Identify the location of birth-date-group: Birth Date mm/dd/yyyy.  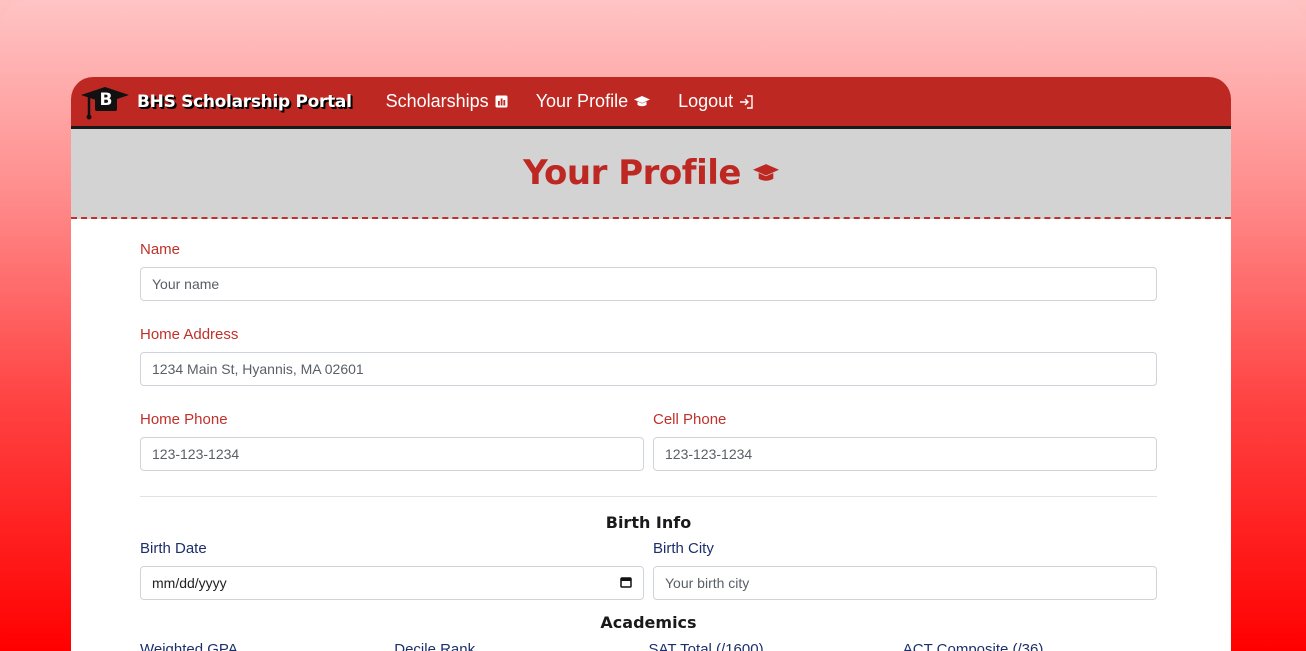
(392, 570).